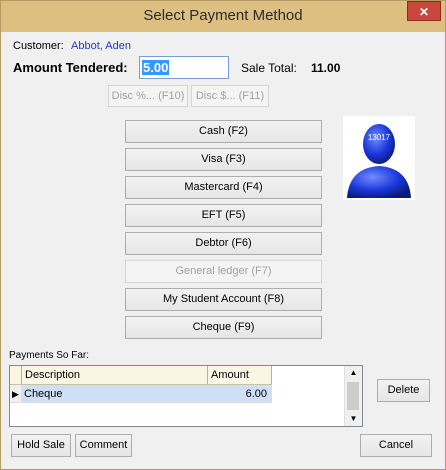 This screenshot has height=470, width=446. Describe the element at coordinates (223, 299) in the screenshot. I see `student-account-button: My Student Account (F8)` at that location.